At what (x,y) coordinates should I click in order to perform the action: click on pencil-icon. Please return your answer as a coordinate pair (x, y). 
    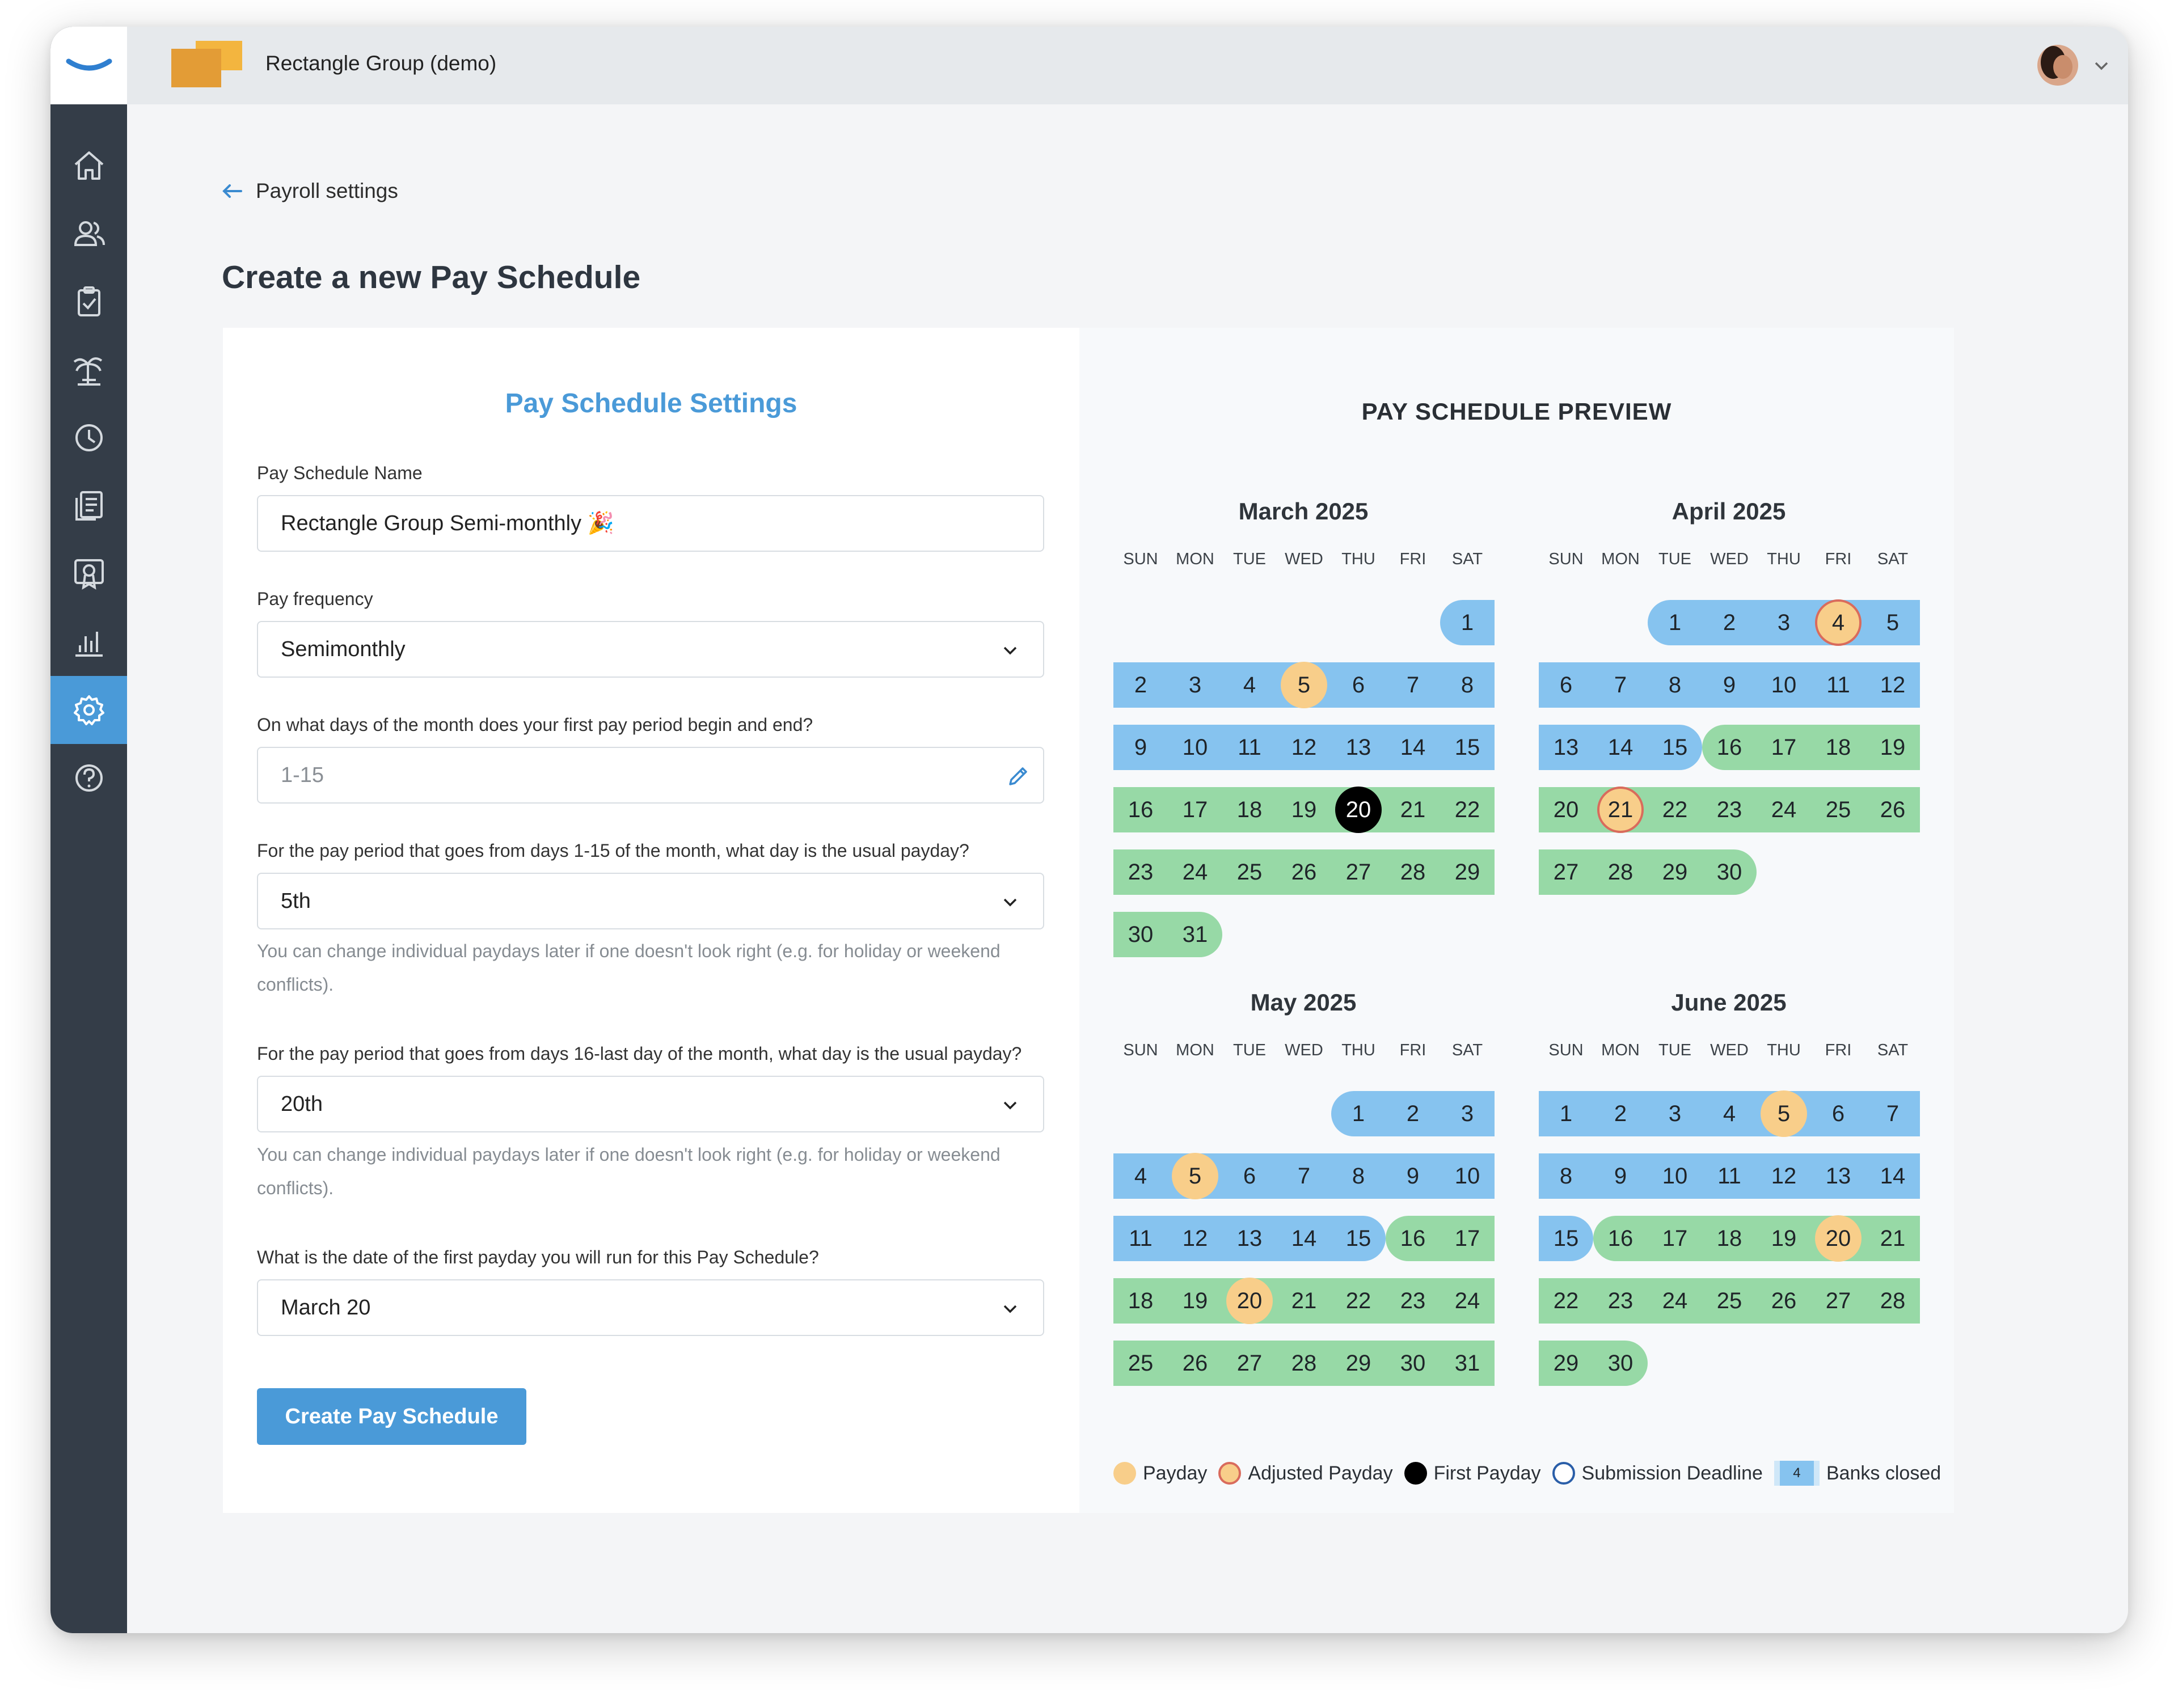
    Looking at the image, I should click on (1018, 777).